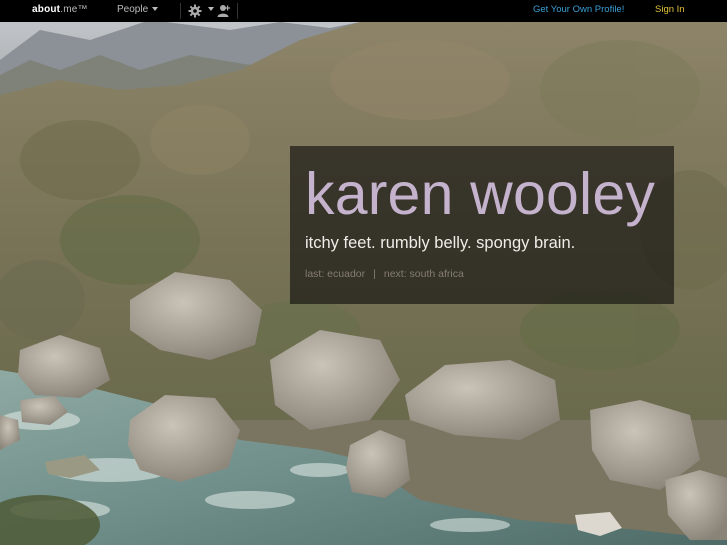 The width and height of the screenshot is (727, 545). Describe the element at coordinates (480, 194) in the screenshot. I see `profile-name: karen wooley` at that location.